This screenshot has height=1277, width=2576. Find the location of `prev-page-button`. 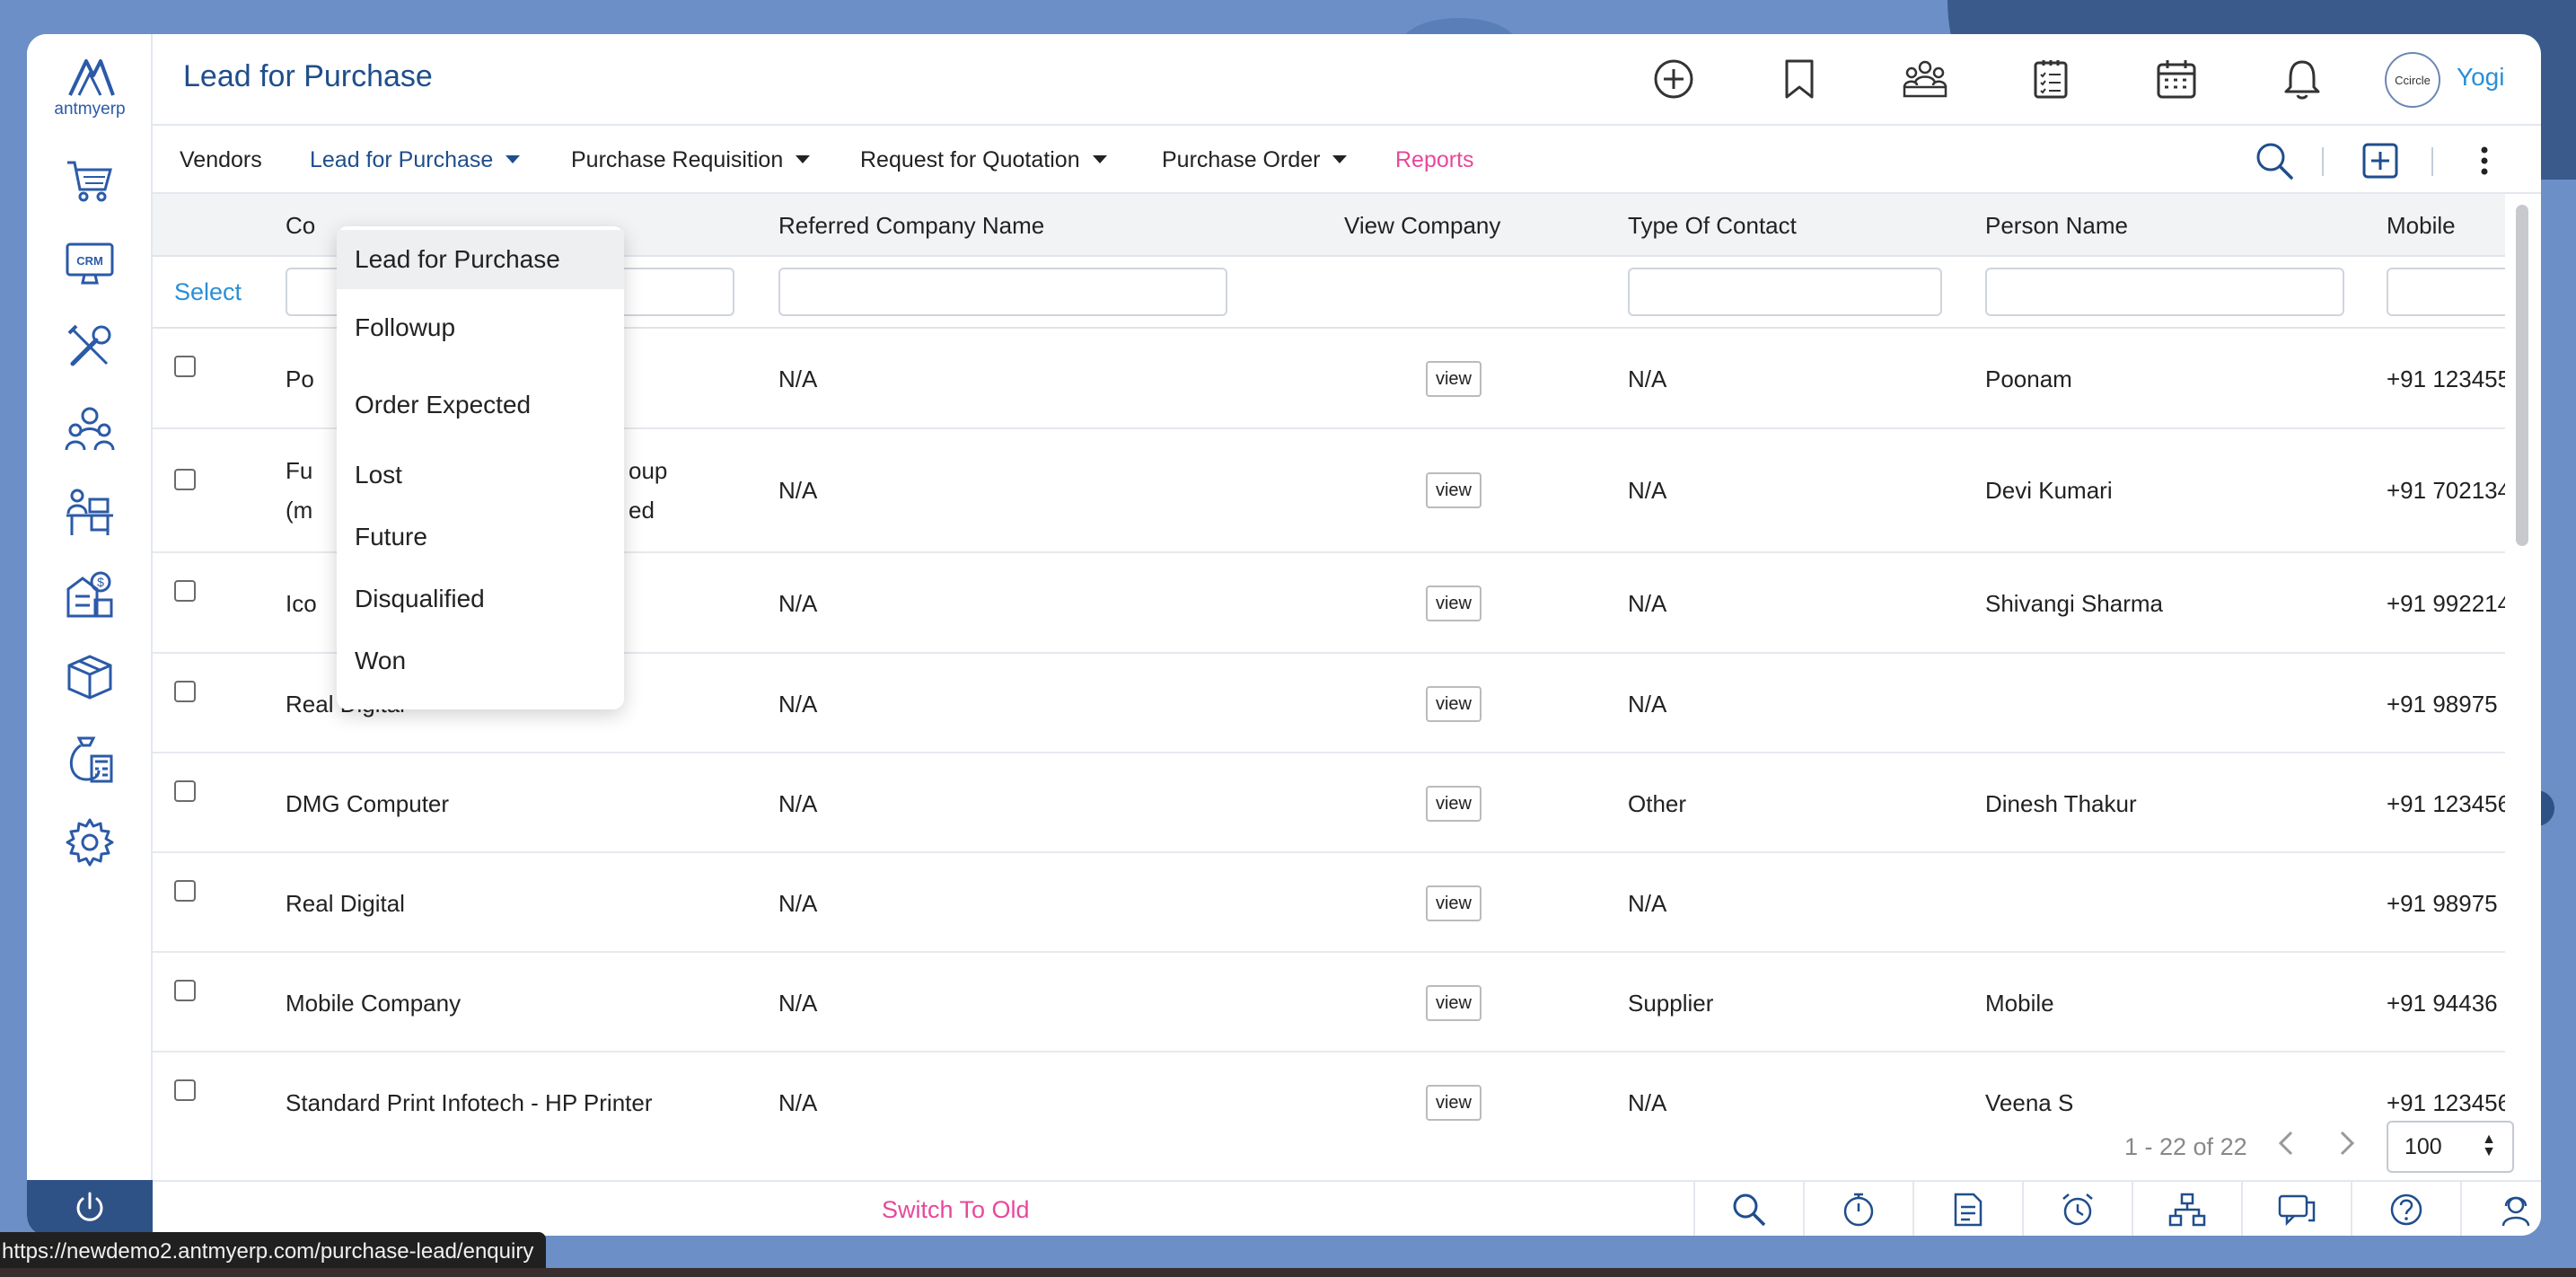

prev-page-button is located at coordinates (2286, 1144).